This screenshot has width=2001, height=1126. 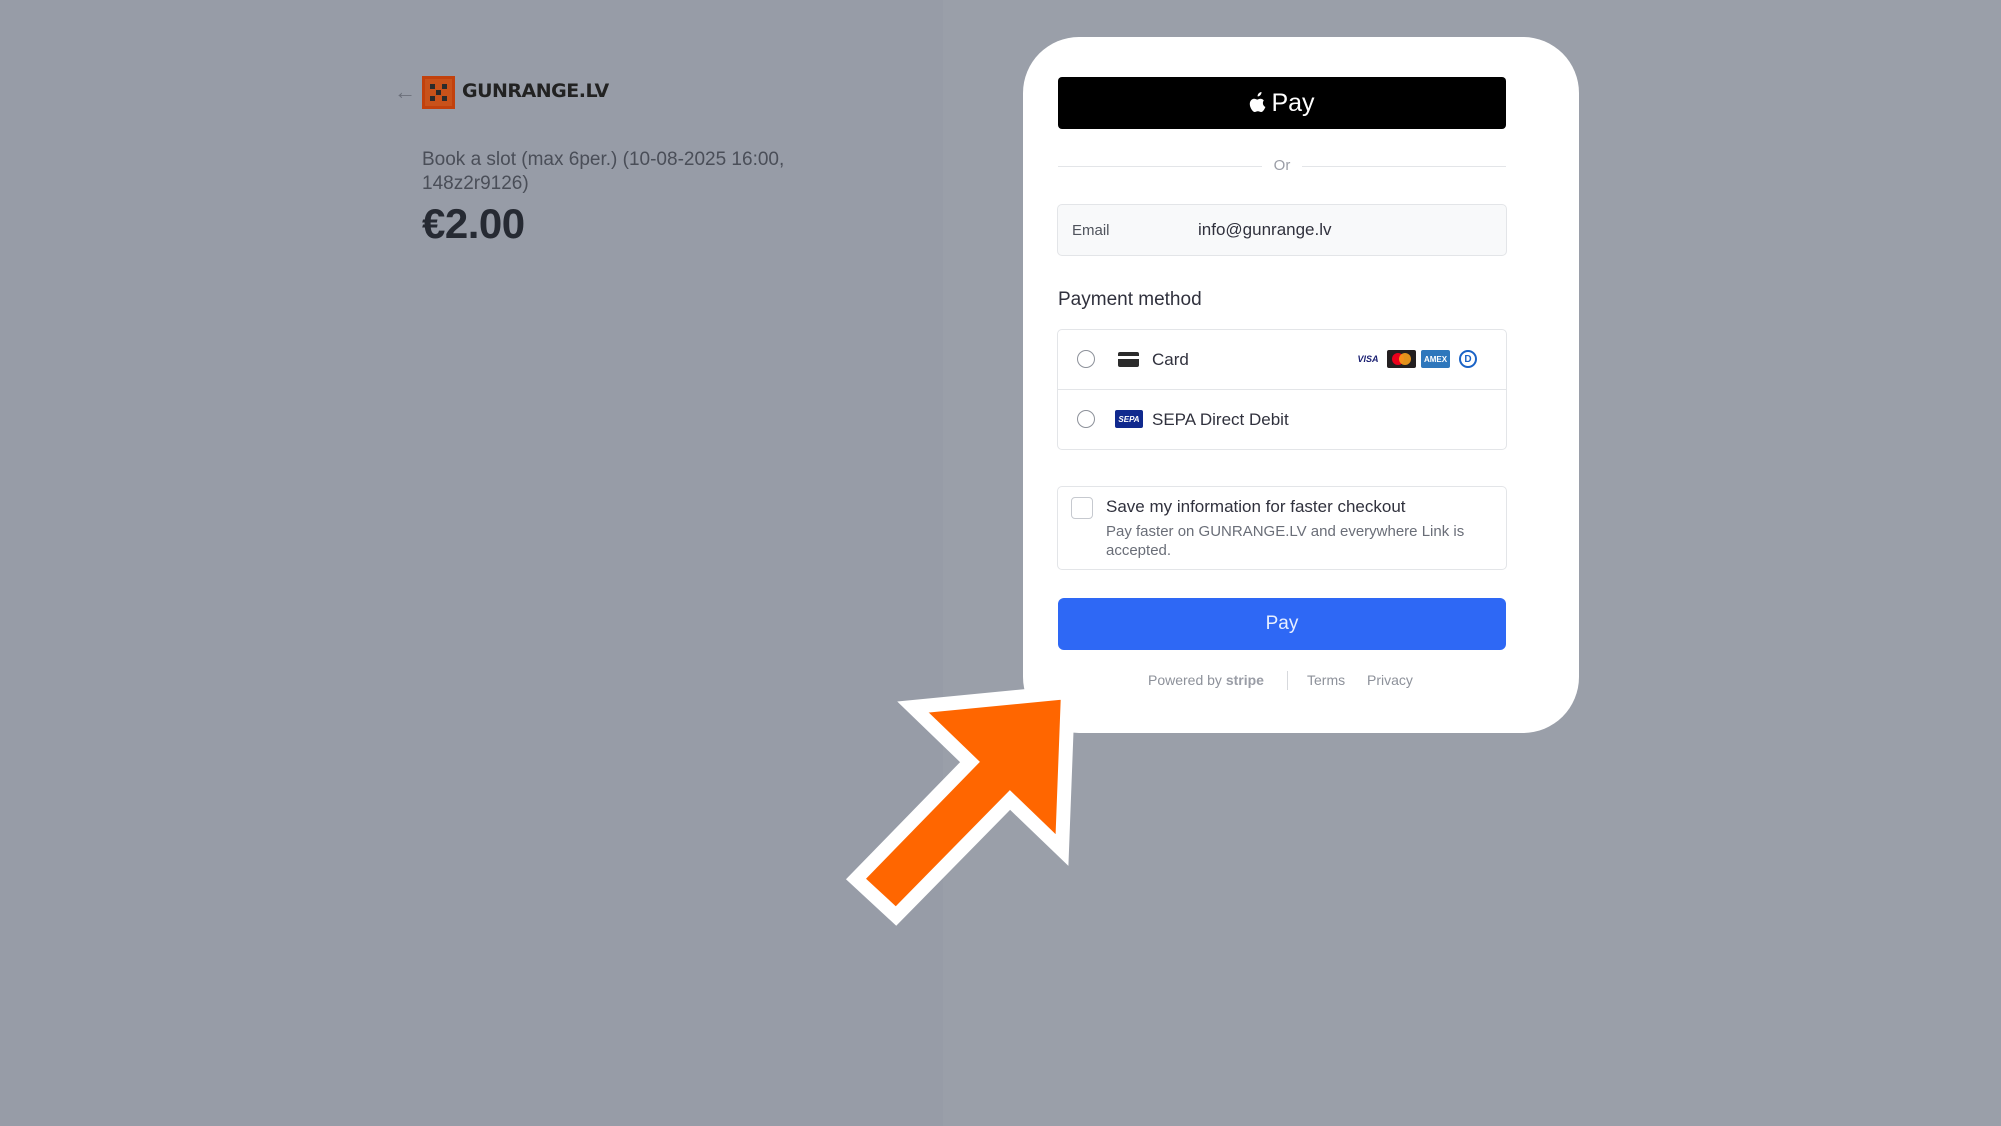 What do you see at coordinates (1170, 360) in the screenshot?
I see `card-option-label: Card` at bounding box center [1170, 360].